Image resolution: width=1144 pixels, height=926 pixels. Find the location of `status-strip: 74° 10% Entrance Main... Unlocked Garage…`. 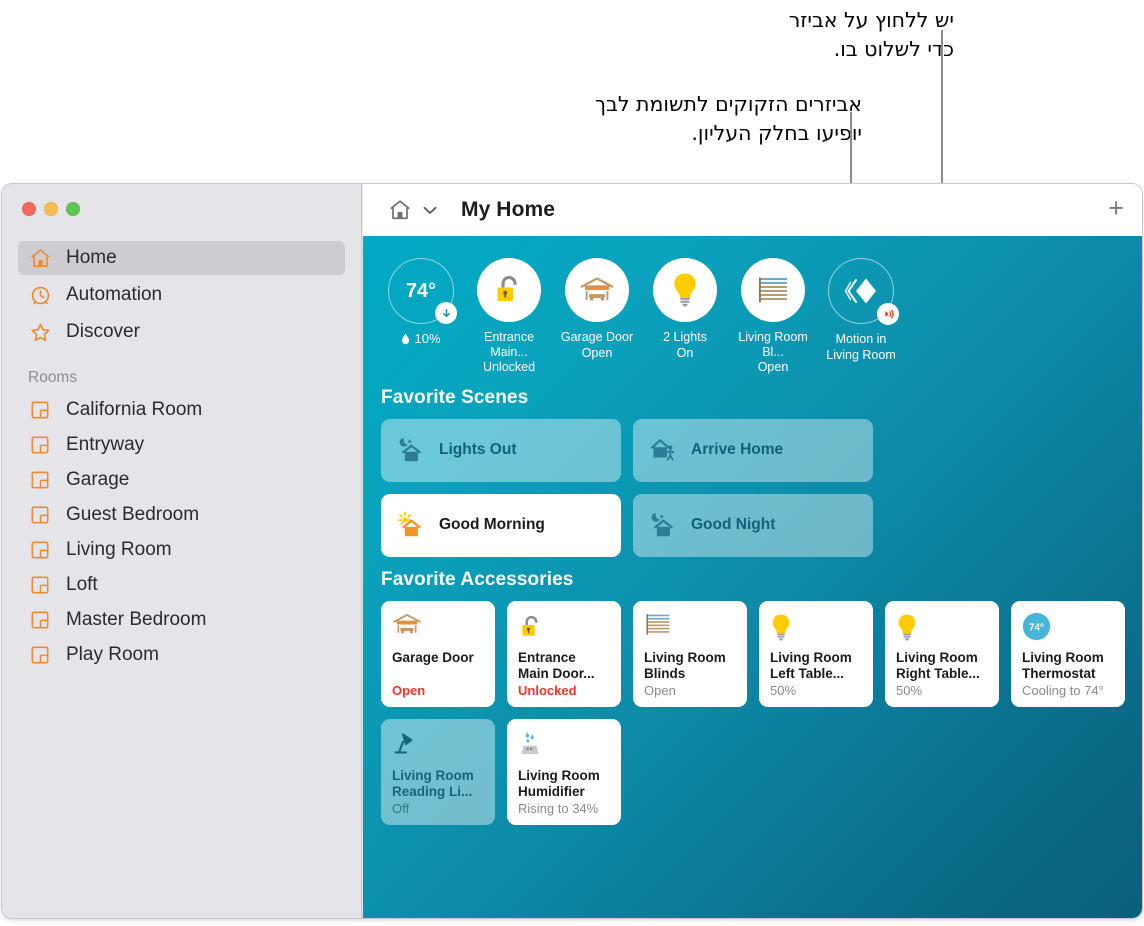

status-strip: 74° 10% Entrance Main... Unlocked Garage… is located at coordinates (752, 305).